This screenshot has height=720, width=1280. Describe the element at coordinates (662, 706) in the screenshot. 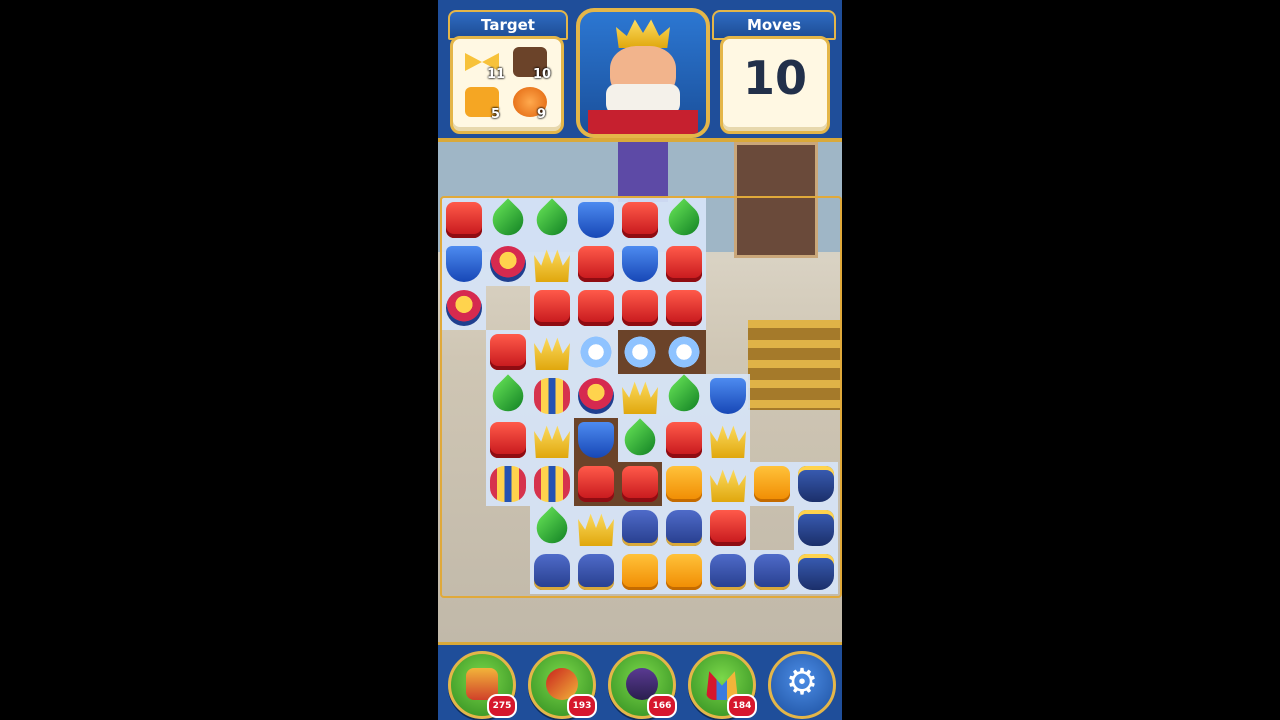

I see `booster-count: 166` at that location.